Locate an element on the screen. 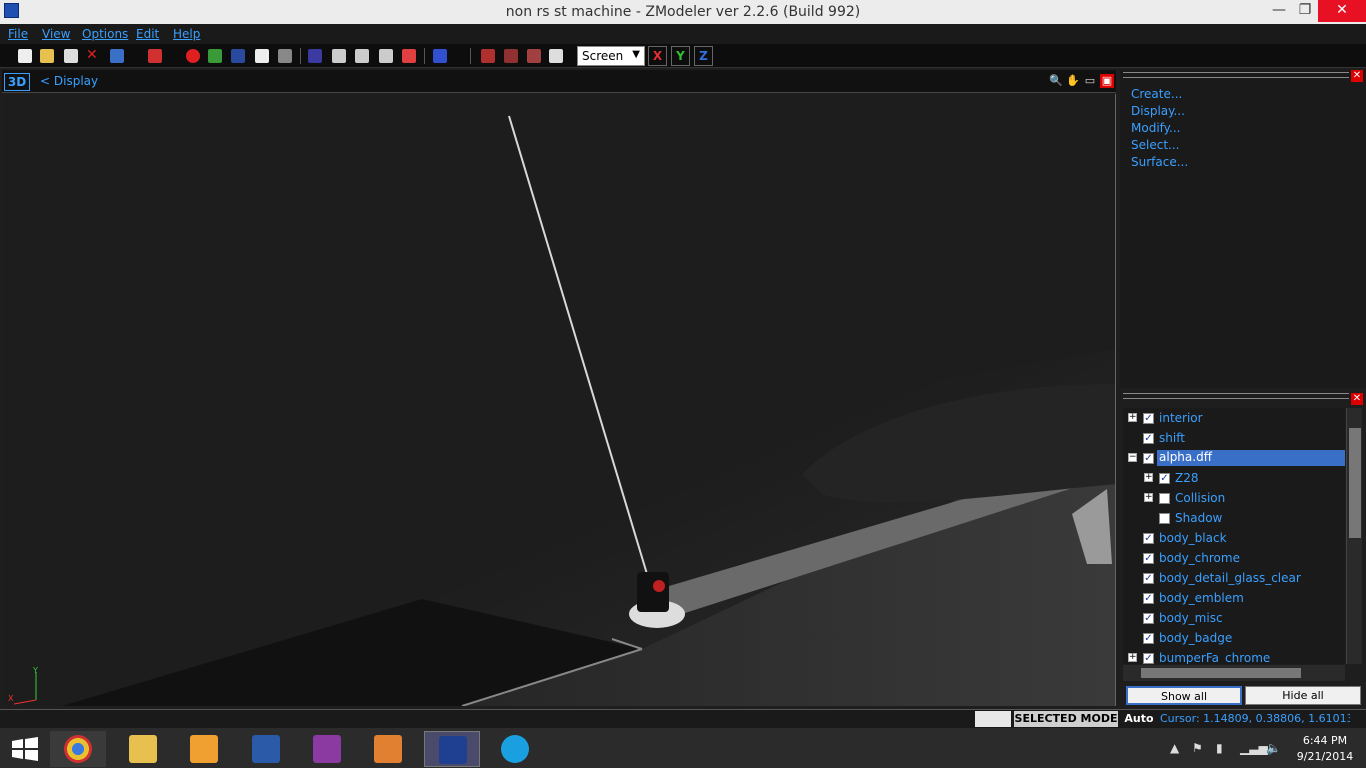 This screenshot has height=768, width=1366. tree-item: ✓ body_chrome is located at coordinates (1234, 558).